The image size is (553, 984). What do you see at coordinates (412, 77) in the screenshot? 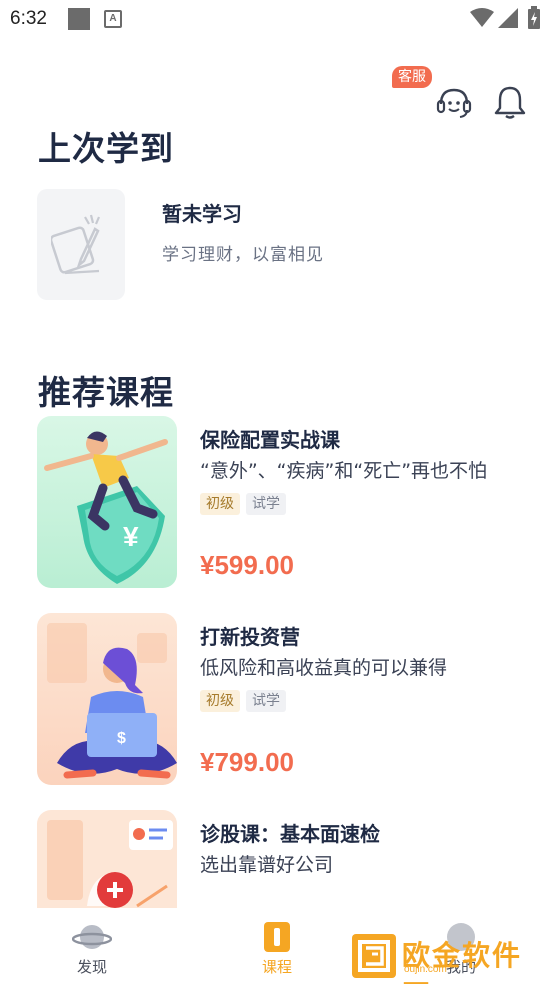
I see `service-badge: 客服` at bounding box center [412, 77].